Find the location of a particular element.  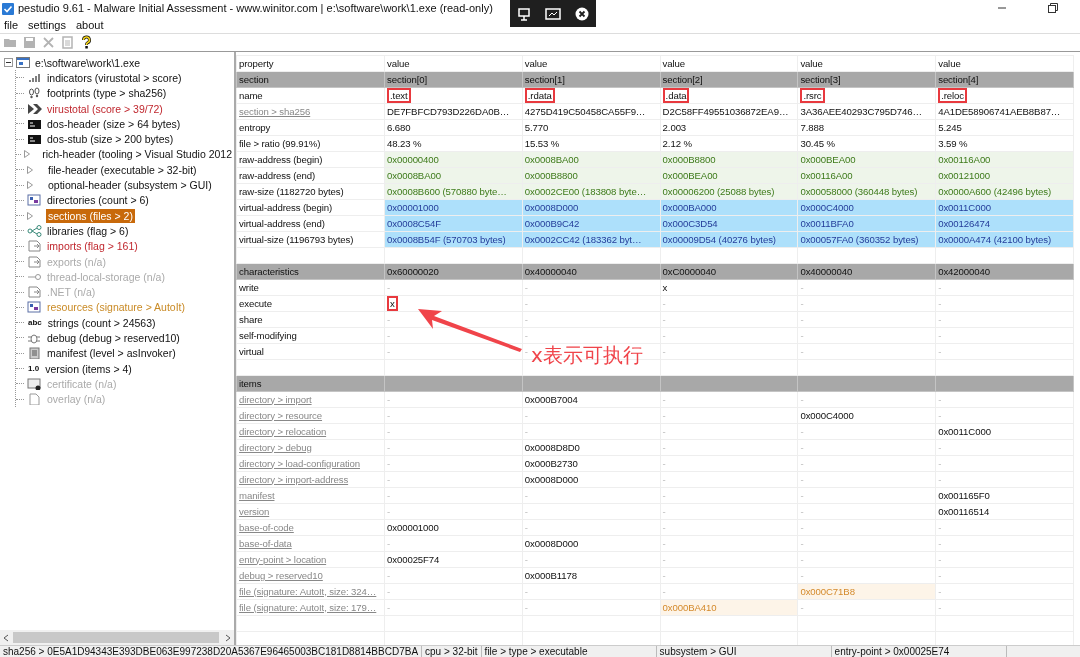

table-cell: section[1] is located at coordinates (544, 79).